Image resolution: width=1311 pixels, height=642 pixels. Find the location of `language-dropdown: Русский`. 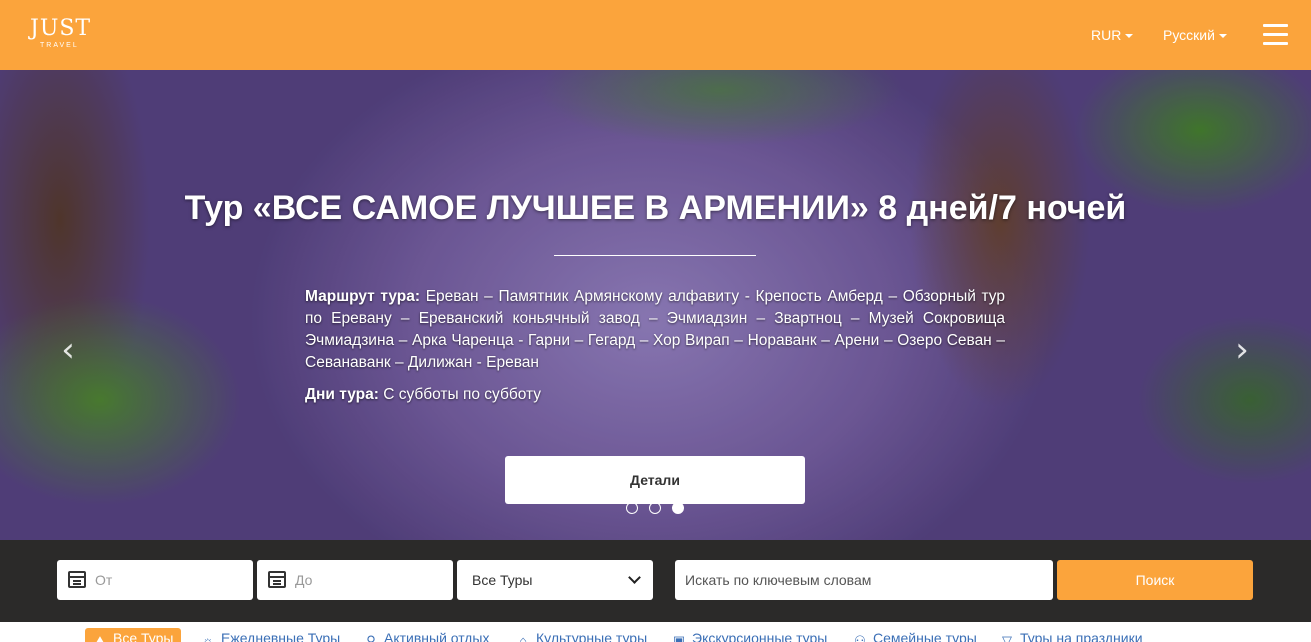

language-dropdown: Русский is located at coordinates (1195, 35).